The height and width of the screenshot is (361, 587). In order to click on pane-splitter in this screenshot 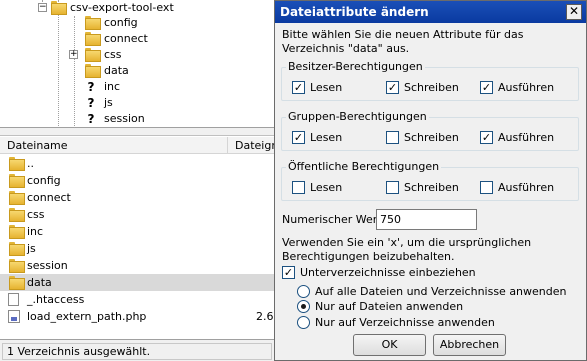, I will do `click(150, 132)`.